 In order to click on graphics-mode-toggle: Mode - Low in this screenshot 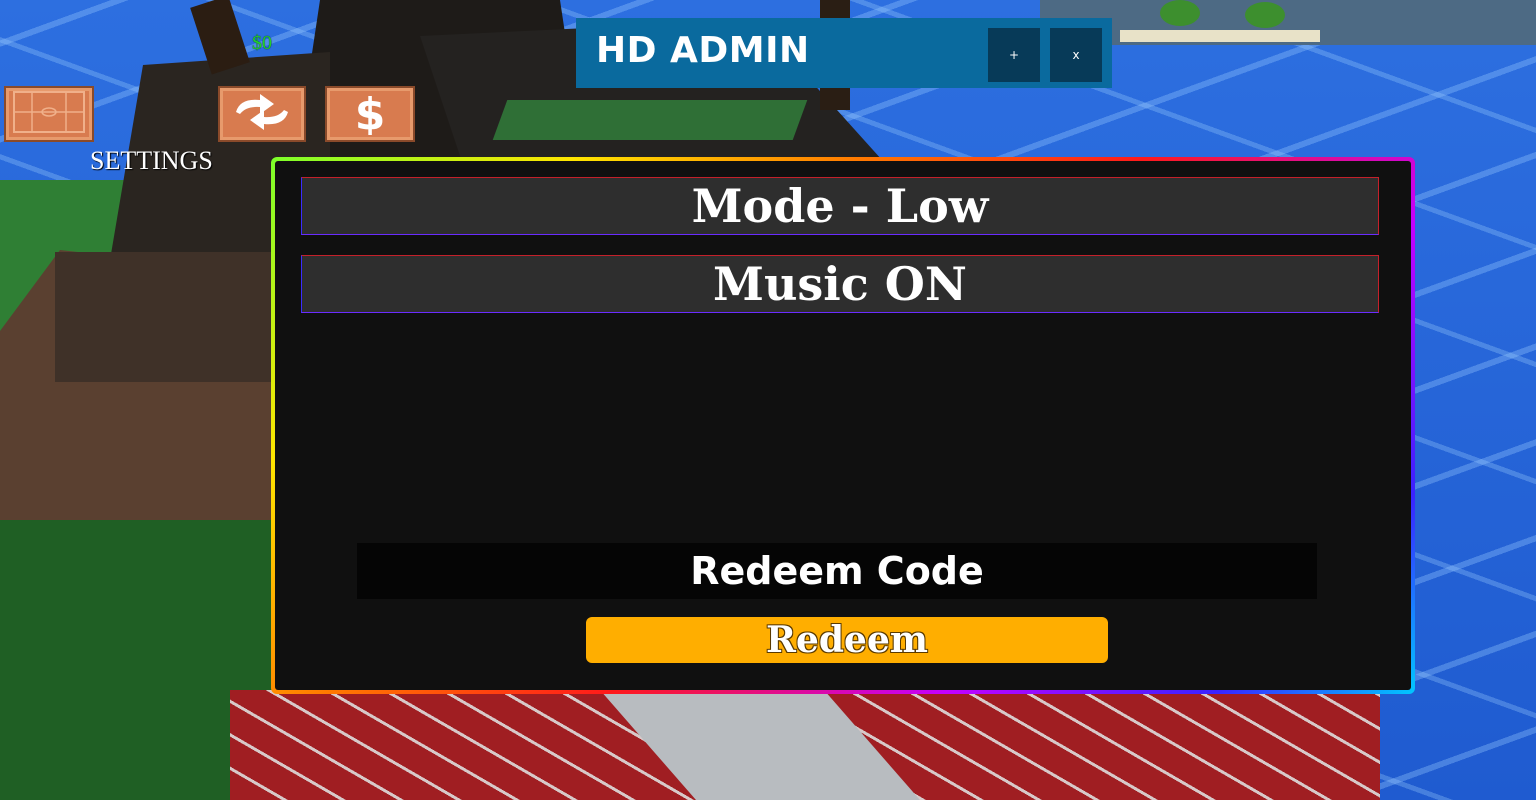, I will do `click(840, 206)`.